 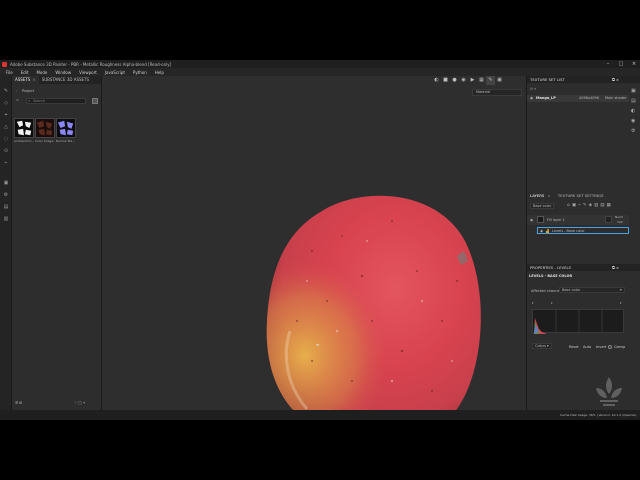 I want to click on material-mode-select: Material, so click(x=497, y=92).